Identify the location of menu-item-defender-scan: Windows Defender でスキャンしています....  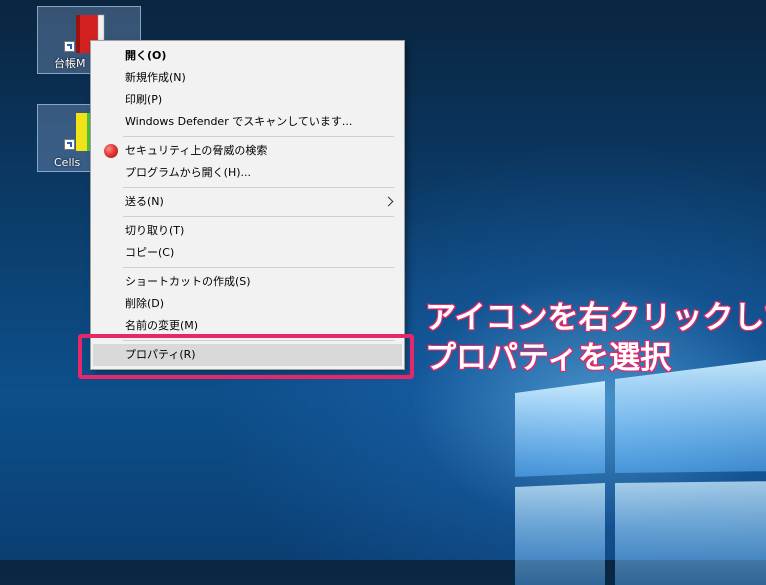
(247, 122).